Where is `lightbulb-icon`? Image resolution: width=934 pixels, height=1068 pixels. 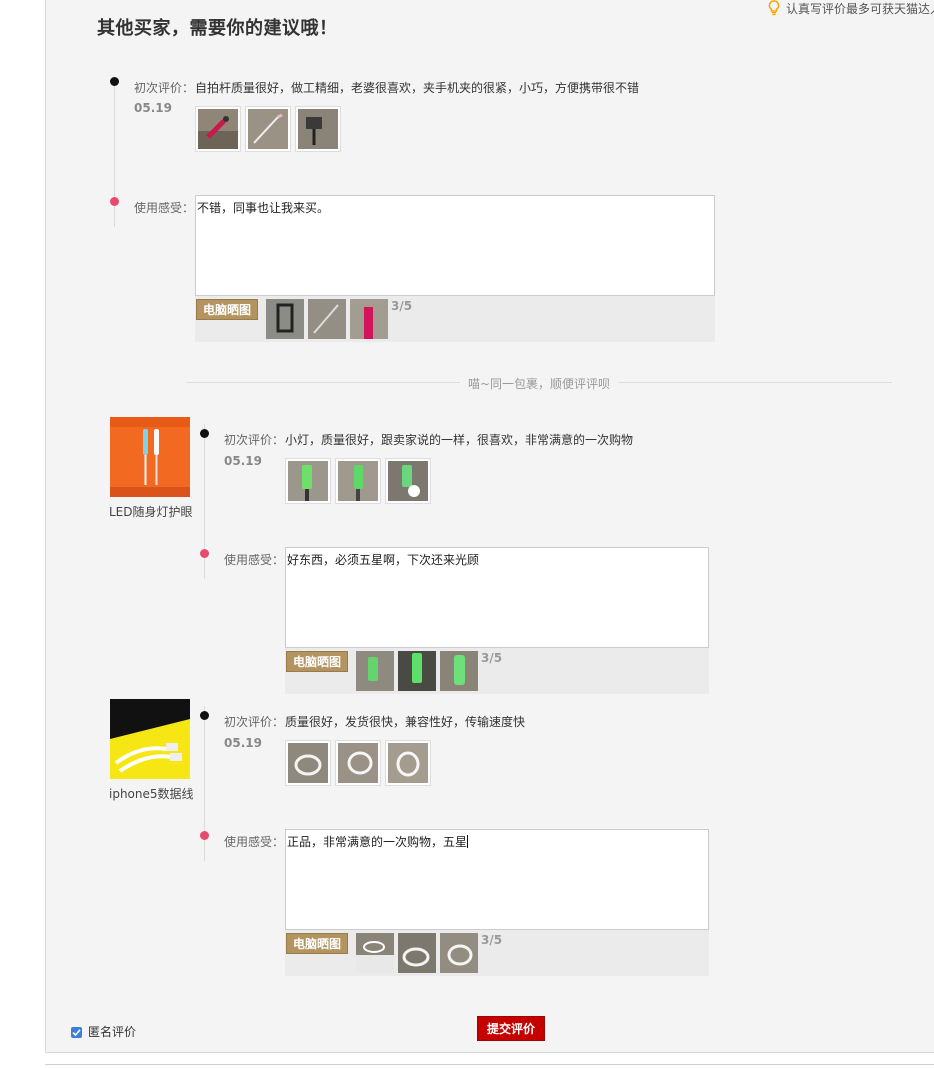 lightbulb-icon is located at coordinates (774, 8).